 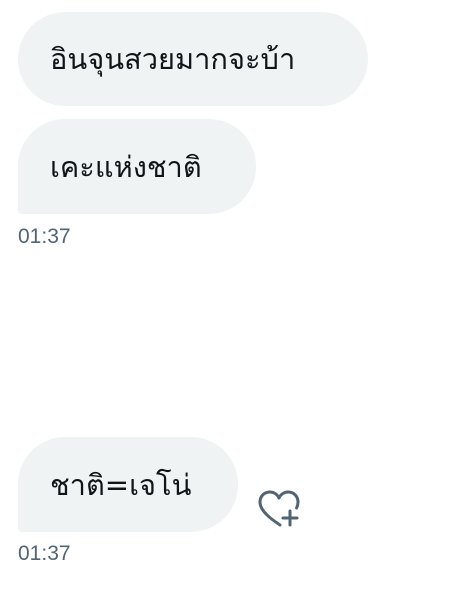 I want to click on heart-plus-icon, so click(x=279, y=508).